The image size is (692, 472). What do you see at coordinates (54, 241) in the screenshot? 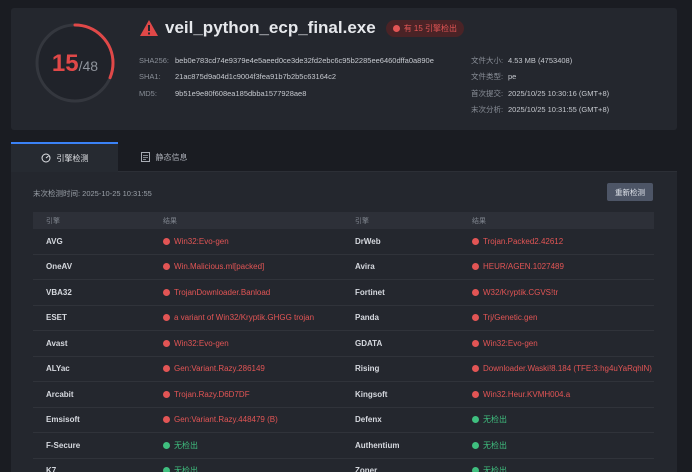
I see `engine-name: AVG` at bounding box center [54, 241].